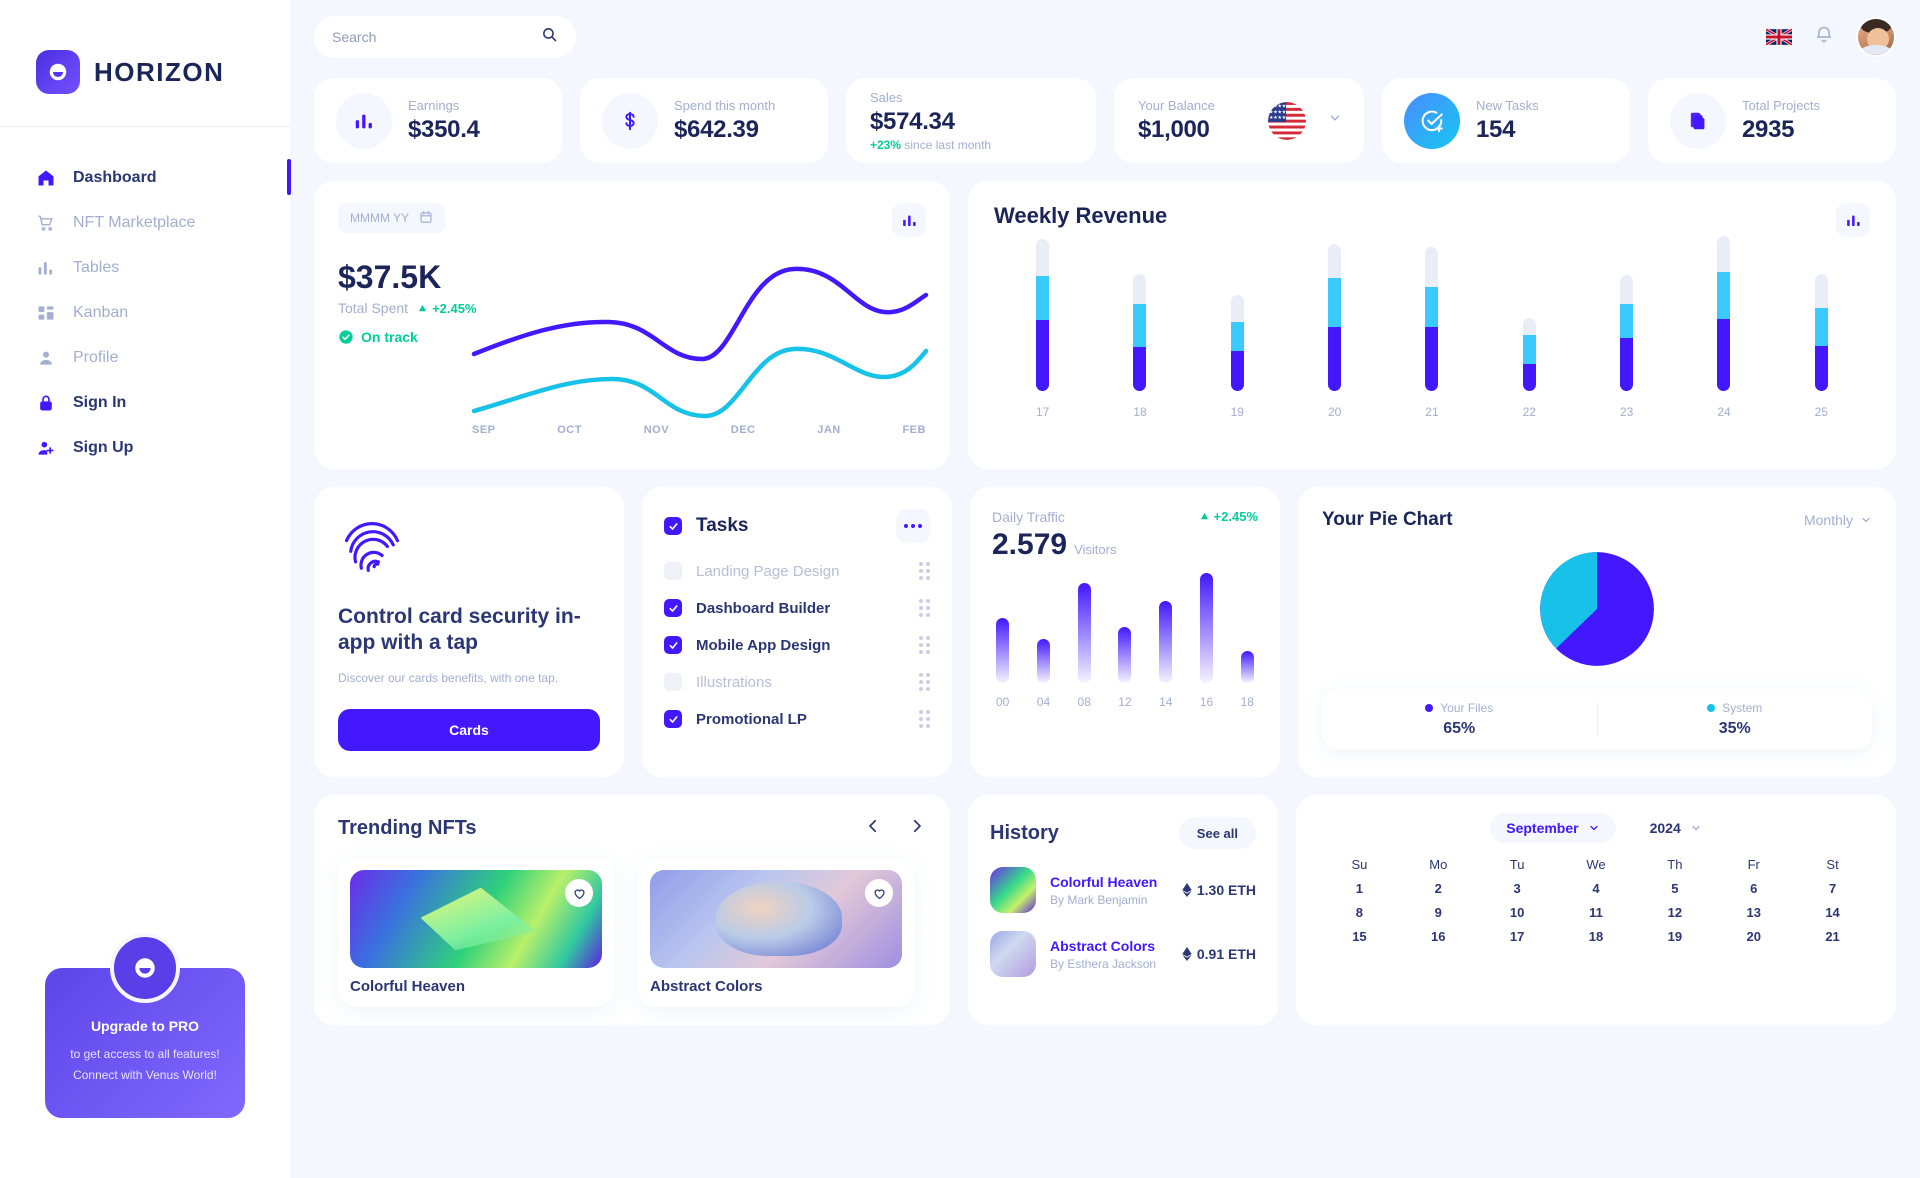 The width and height of the screenshot is (1920, 1178). Describe the element at coordinates (145, 402) in the screenshot. I see `sidebar-item-sign-in: Sign In` at that location.